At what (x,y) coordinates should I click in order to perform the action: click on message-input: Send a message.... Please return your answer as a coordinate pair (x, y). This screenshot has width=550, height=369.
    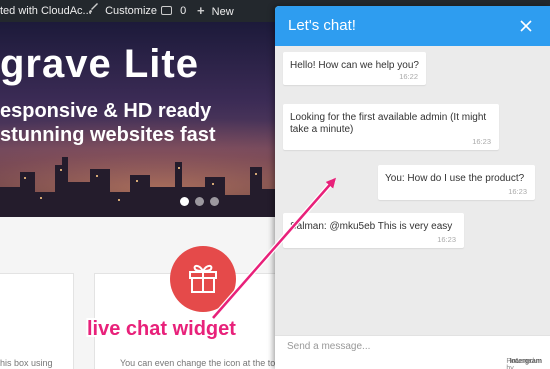
    Looking at the image, I should click on (412, 346).